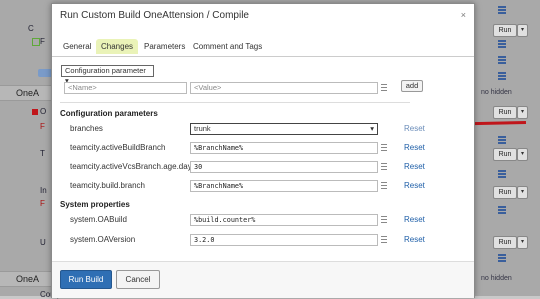 The image size is (540, 299). Describe the element at coordinates (164, 46) in the screenshot. I see `tab-parameters: Parameters` at that location.